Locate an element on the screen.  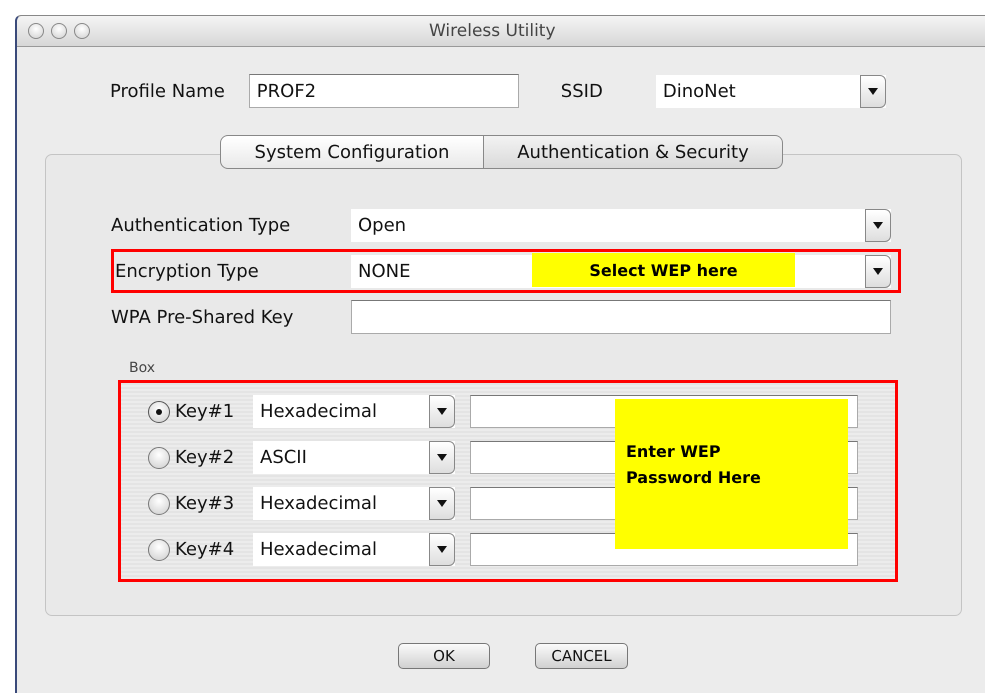
key-label: Key#3 is located at coordinates (205, 503).